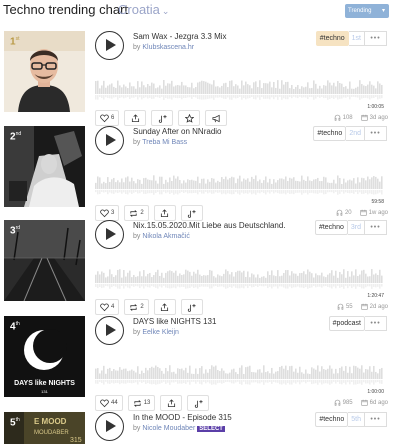 This screenshot has height=444, width=400. I want to click on track-stats: 985 6d ago, so click(361, 402).